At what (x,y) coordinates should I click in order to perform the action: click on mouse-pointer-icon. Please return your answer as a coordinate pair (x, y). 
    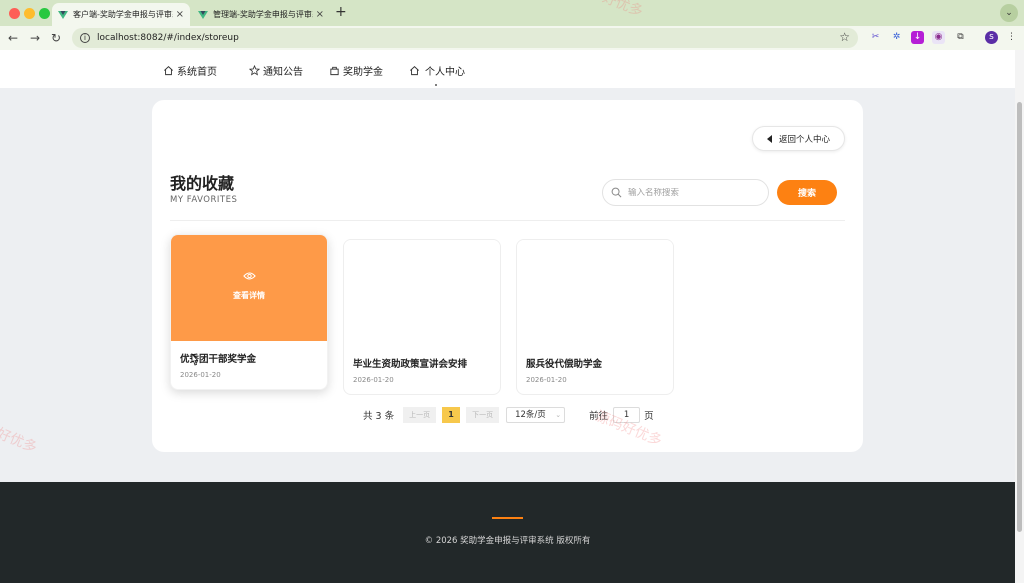
    Looking at the image, I should click on (195, 359).